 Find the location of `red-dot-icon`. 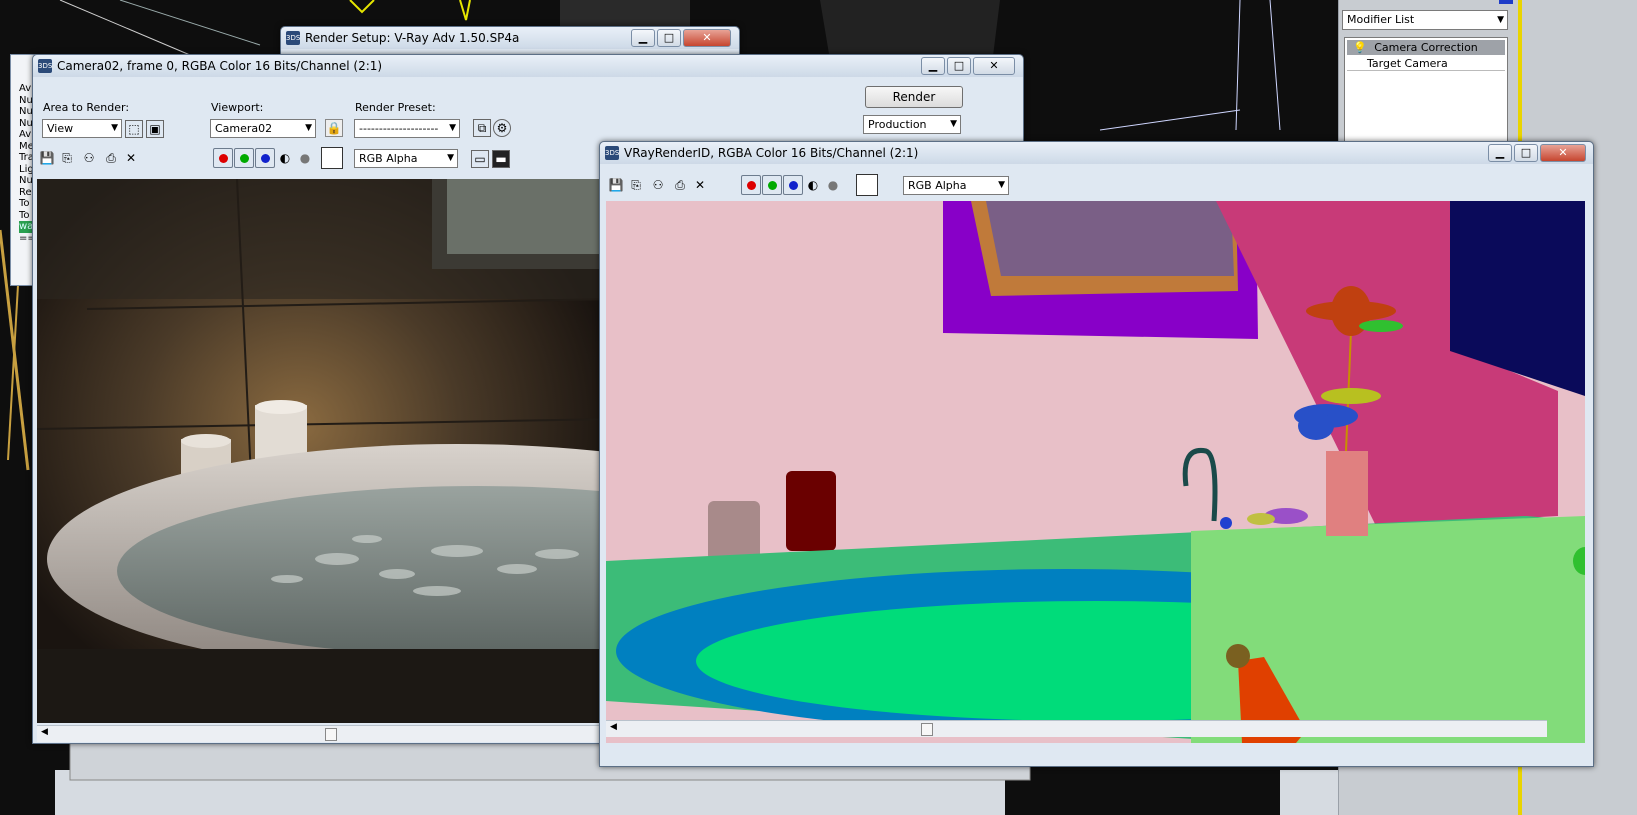

red-dot-icon is located at coordinates (223, 158).